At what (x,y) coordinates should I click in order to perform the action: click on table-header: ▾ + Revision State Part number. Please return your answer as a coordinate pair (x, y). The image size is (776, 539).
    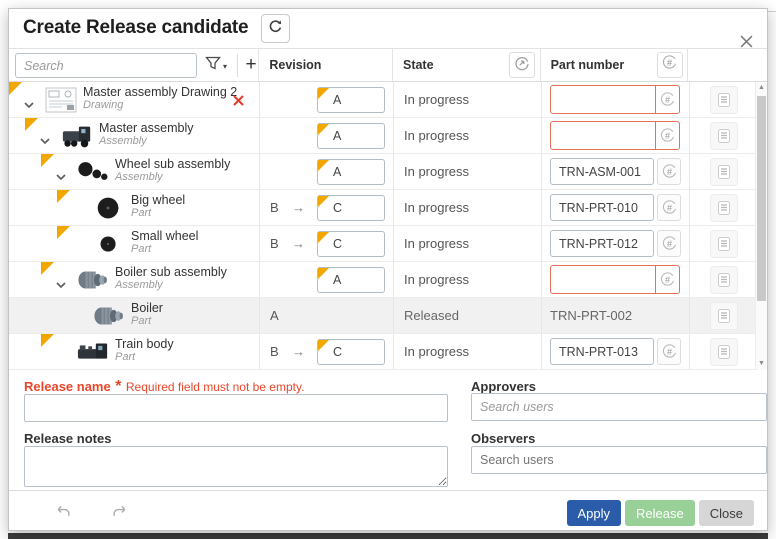
    Looking at the image, I should click on (388, 65).